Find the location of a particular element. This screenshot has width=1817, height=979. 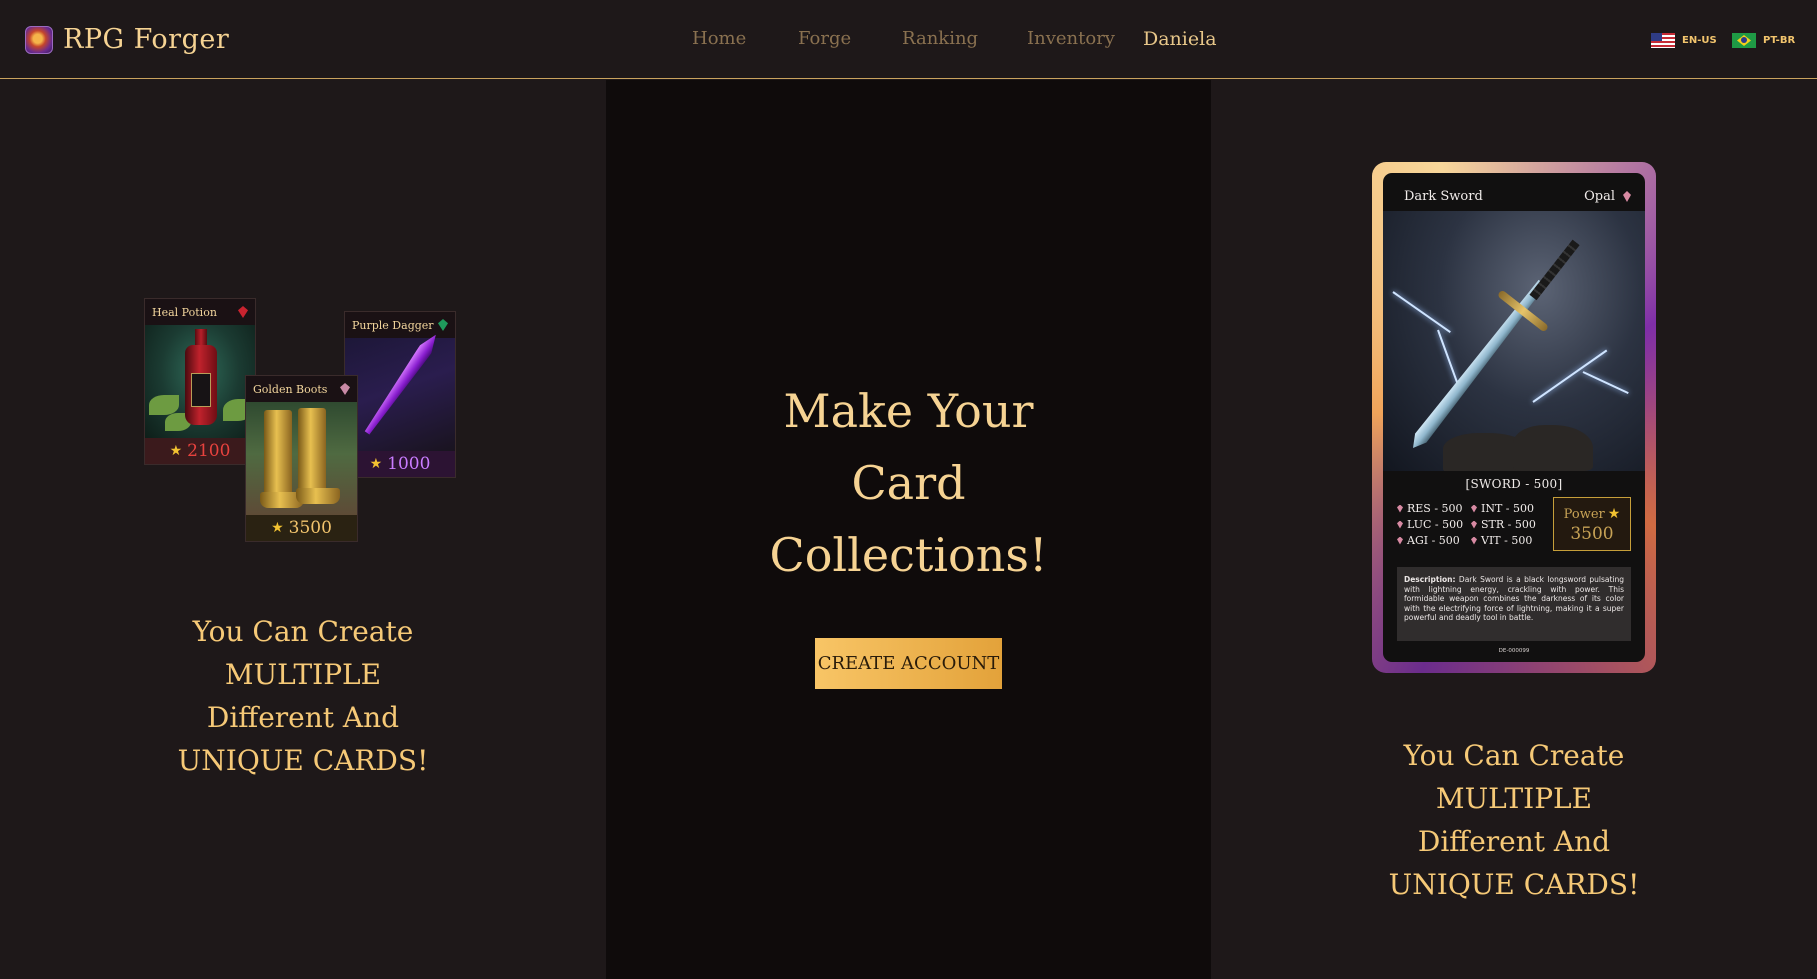

dagger-artwork is located at coordinates (400, 395).